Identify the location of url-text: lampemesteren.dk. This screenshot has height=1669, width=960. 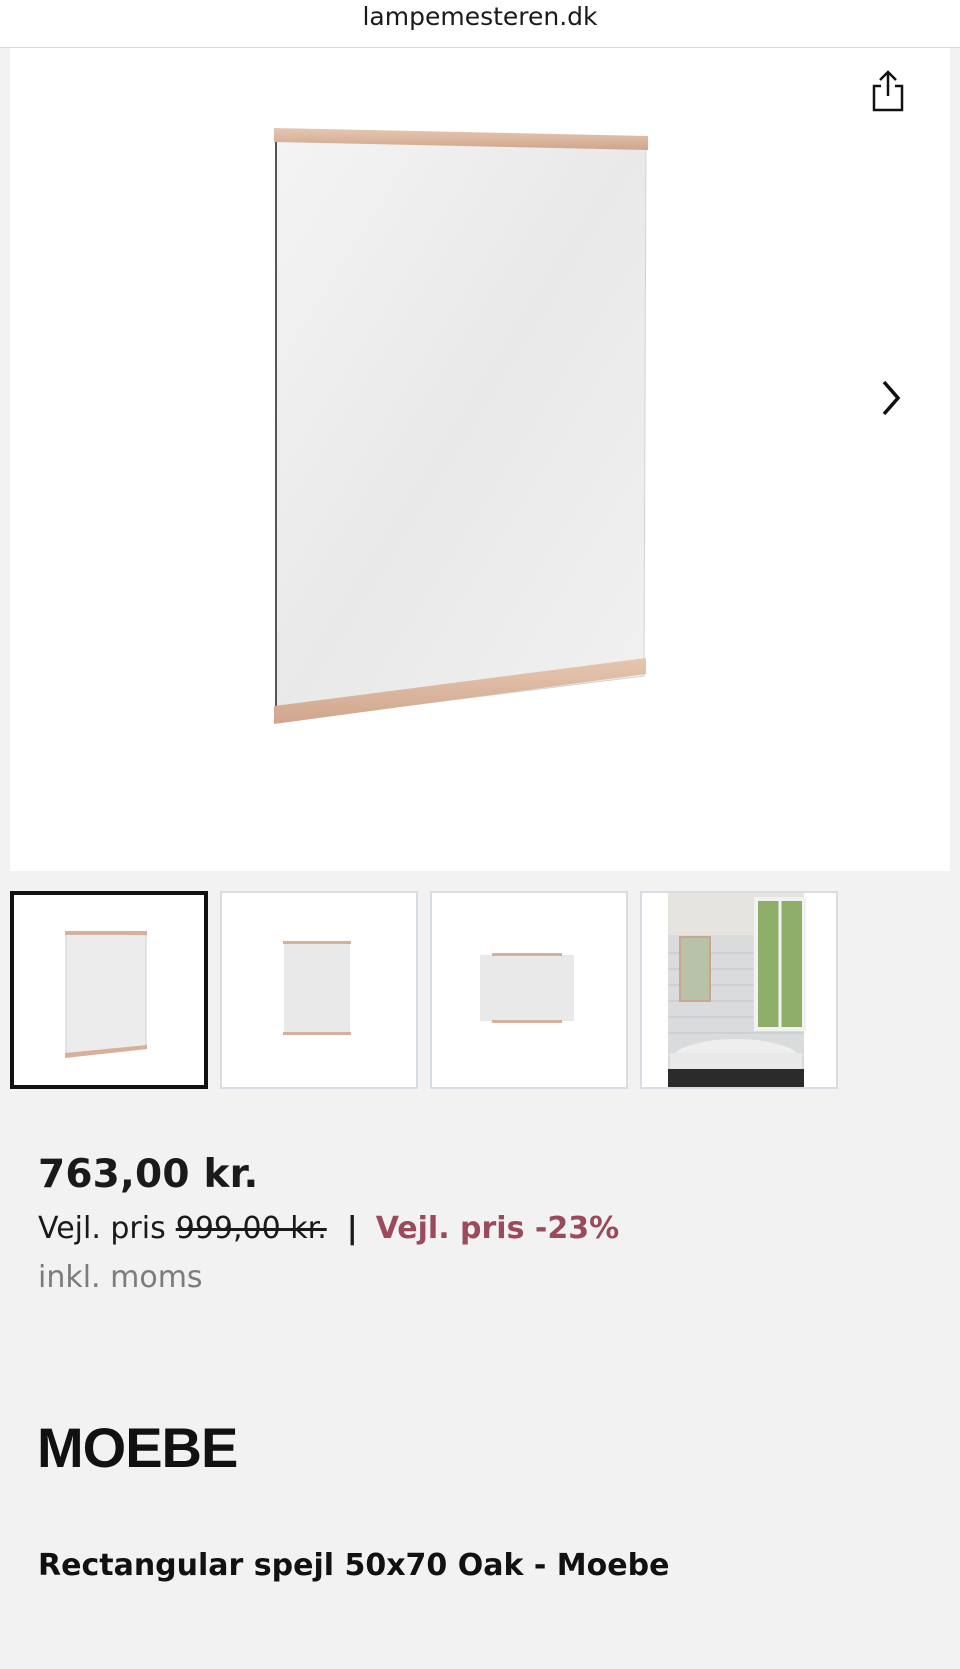
(480, 16).